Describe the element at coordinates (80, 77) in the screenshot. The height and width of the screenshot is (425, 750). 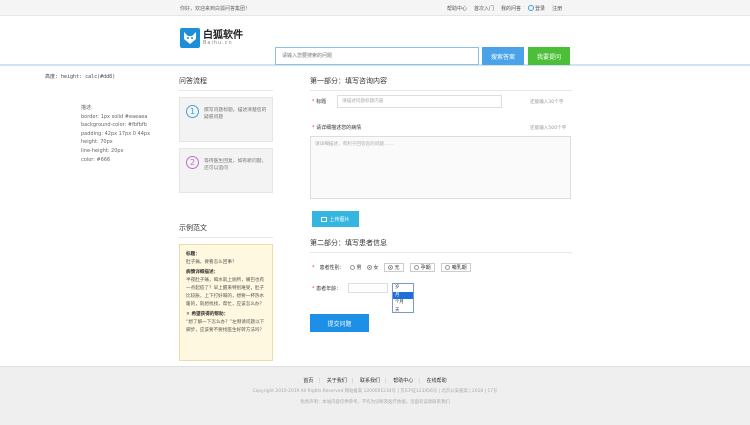
I see `height-note: 高度: height: calc(#dd8)` at that location.